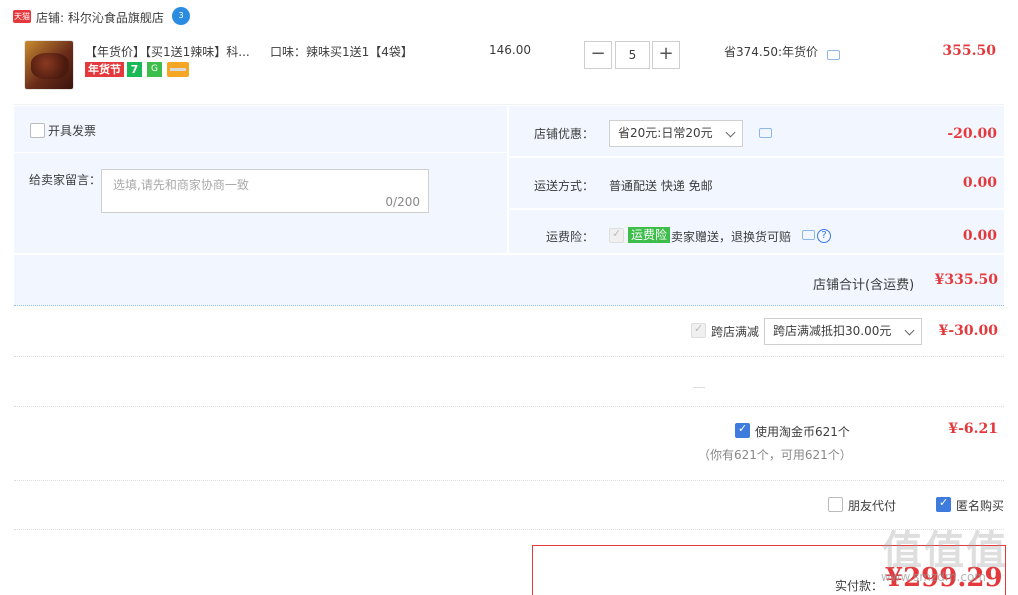 Image resolution: width=1018 pixels, height=595 pixels. I want to click on insurance-chat-icon, so click(808, 235).